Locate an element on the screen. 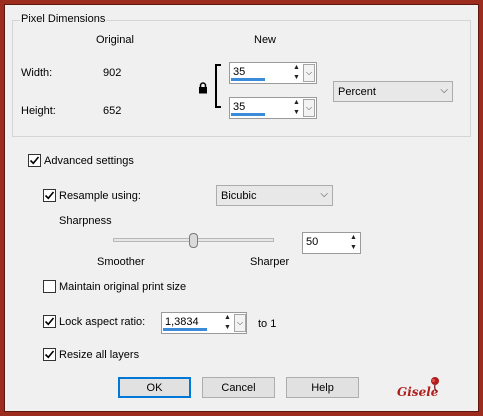 Image resolution: width=483 pixels, height=416 pixels. help-button: Help is located at coordinates (322, 387).